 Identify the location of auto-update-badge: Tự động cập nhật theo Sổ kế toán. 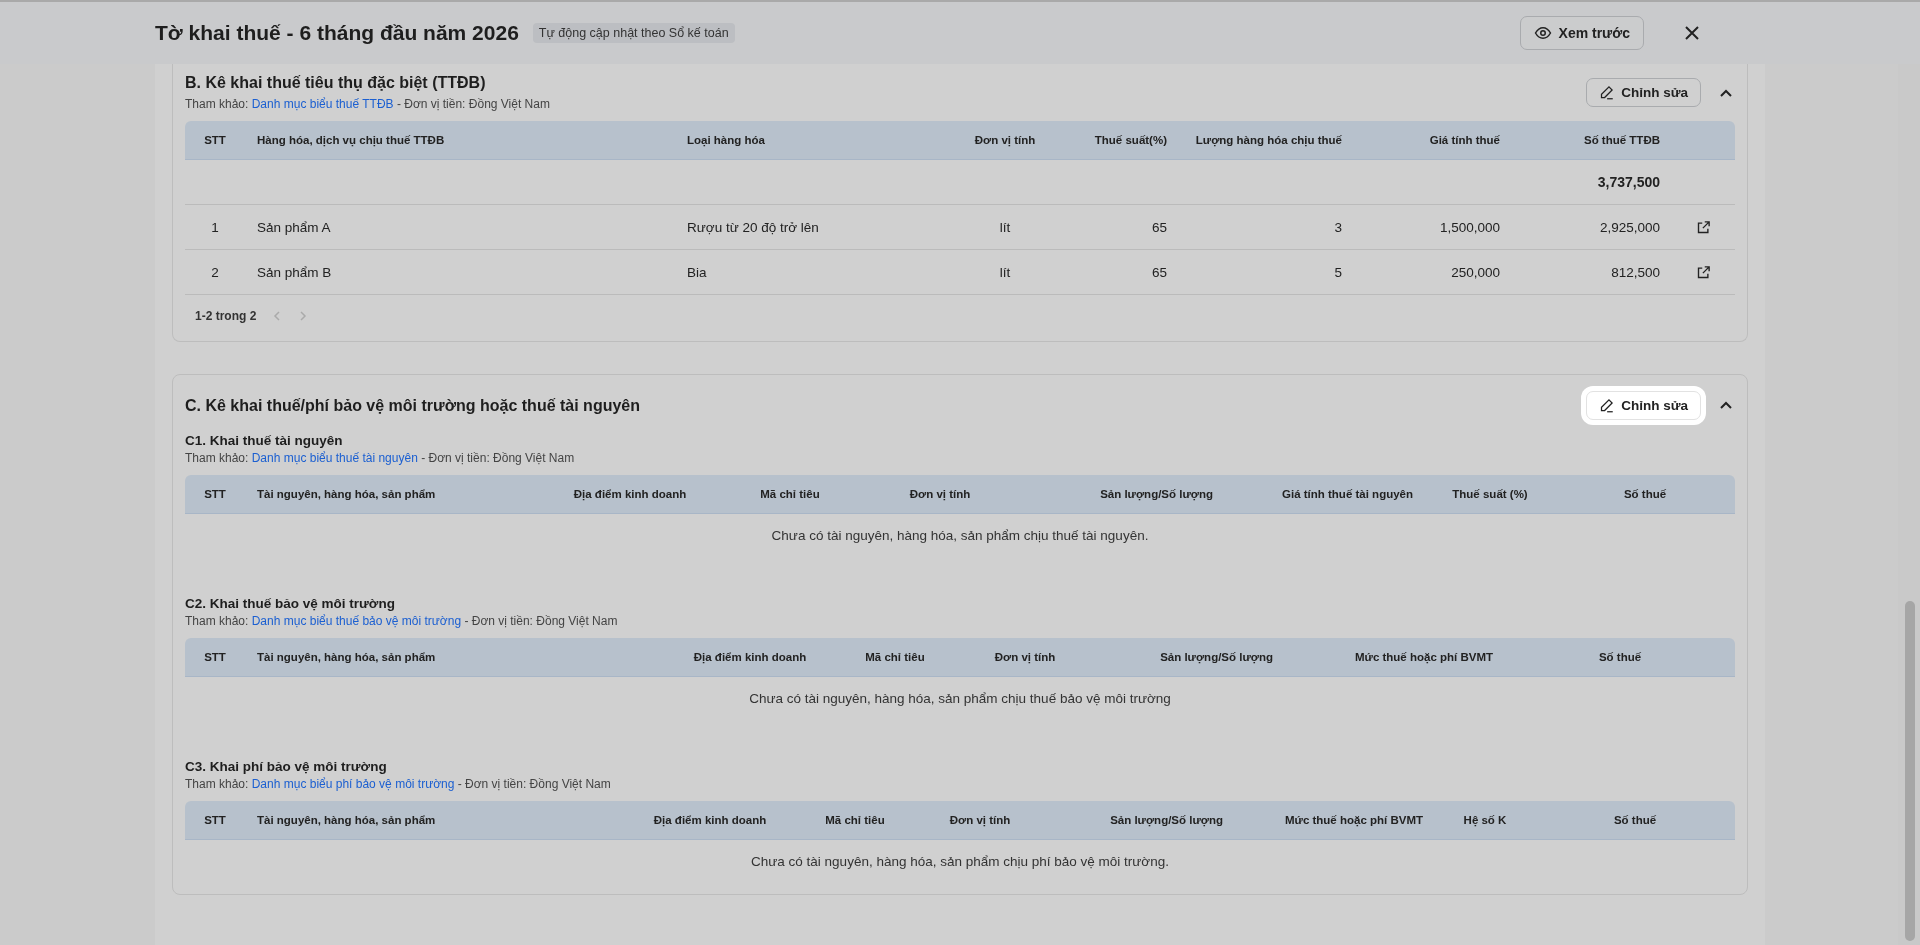
(633, 33).